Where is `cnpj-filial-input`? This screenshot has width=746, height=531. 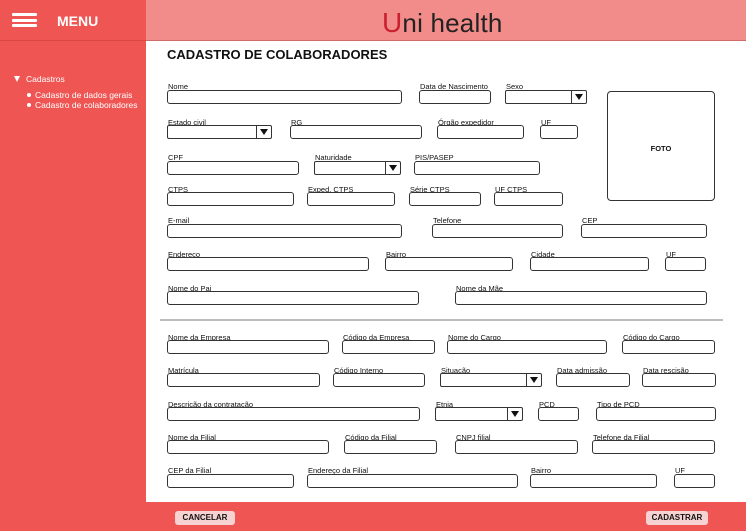 cnpj-filial-input is located at coordinates (516, 447).